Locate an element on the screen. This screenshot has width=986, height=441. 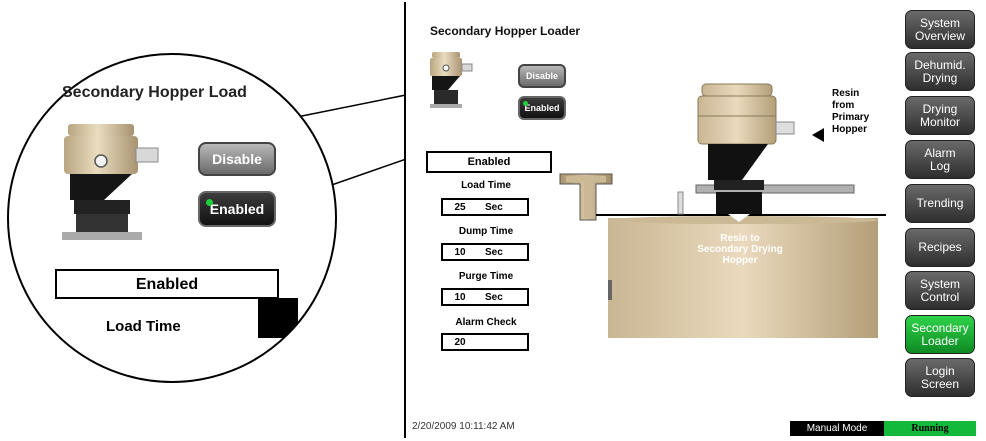
nav-label-line1: Trending is located at coordinates (940, 203).